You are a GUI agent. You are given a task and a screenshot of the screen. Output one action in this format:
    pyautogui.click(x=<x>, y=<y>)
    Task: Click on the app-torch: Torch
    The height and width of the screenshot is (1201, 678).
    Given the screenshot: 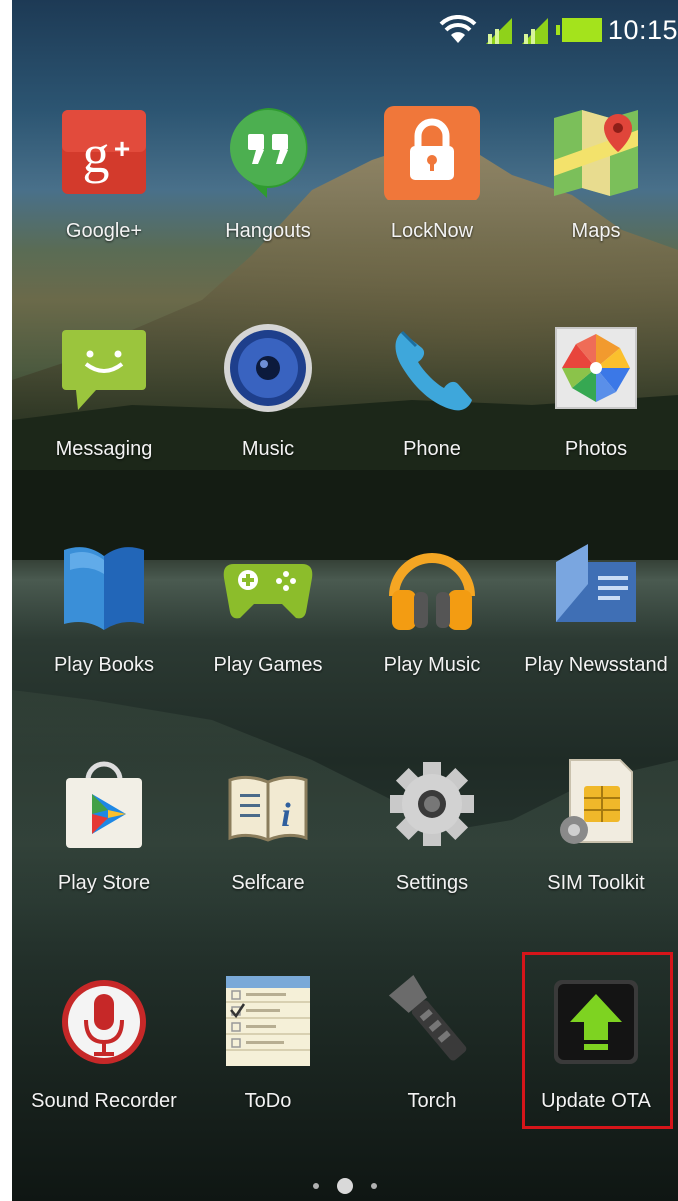 What is the action you would take?
    pyautogui.click(x=432, y=1070)
    